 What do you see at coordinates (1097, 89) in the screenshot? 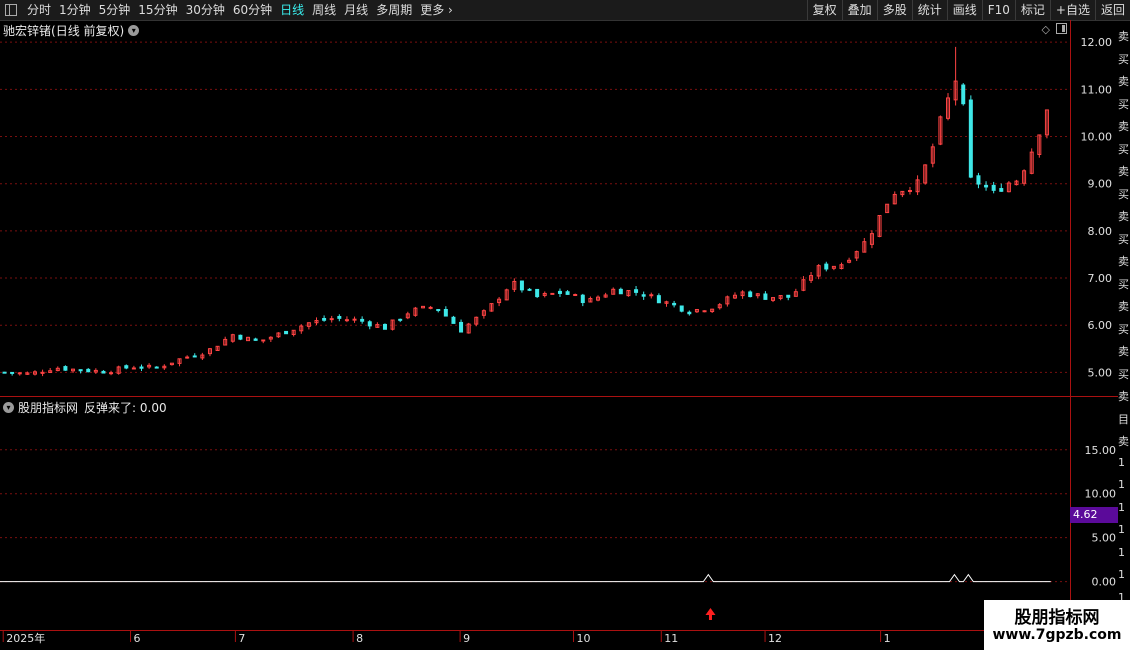
I see `price-tick-label: 11.00` at bounding box center [1097, 89].